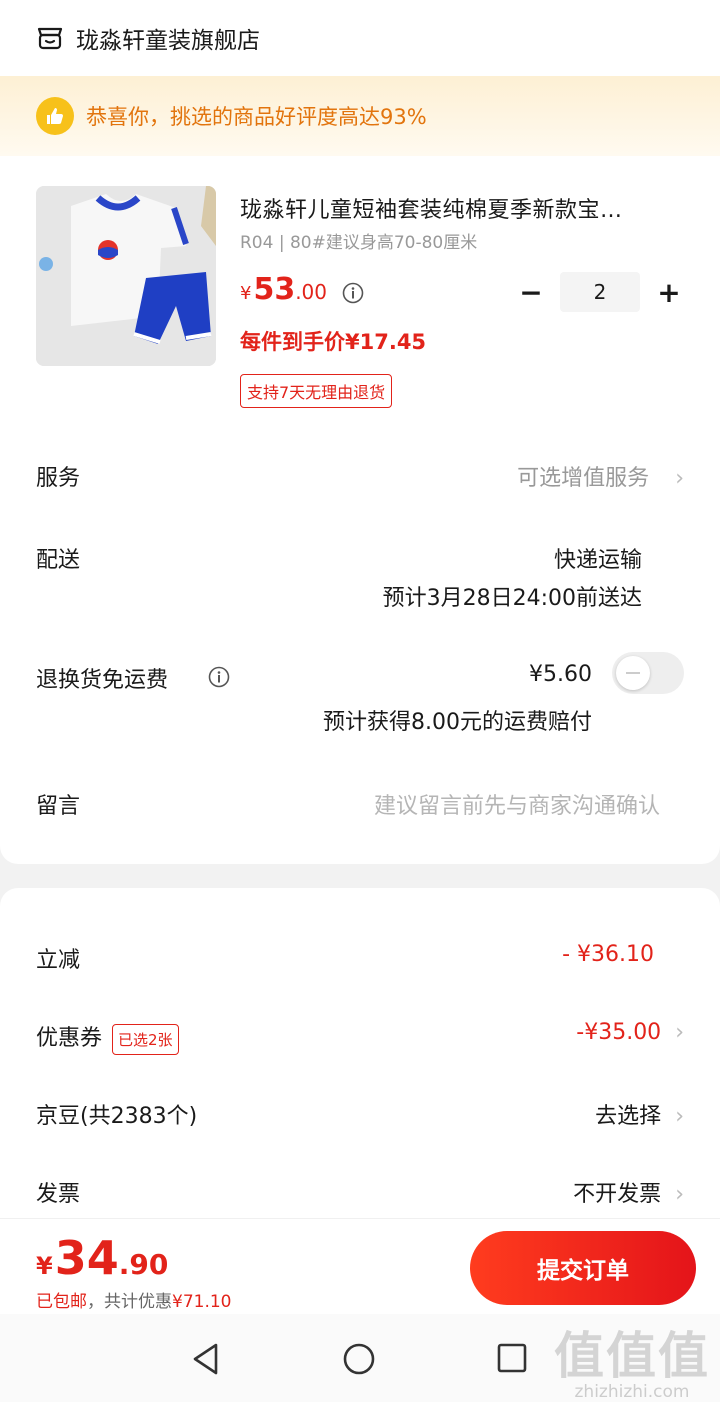 The width and height of the screenshot is (720, 1402). What do you see at coordinates (360, 476) in the screenshot?
I see `service-row: 服务 可选增值服务 ›` at bounding box center [360, 476].